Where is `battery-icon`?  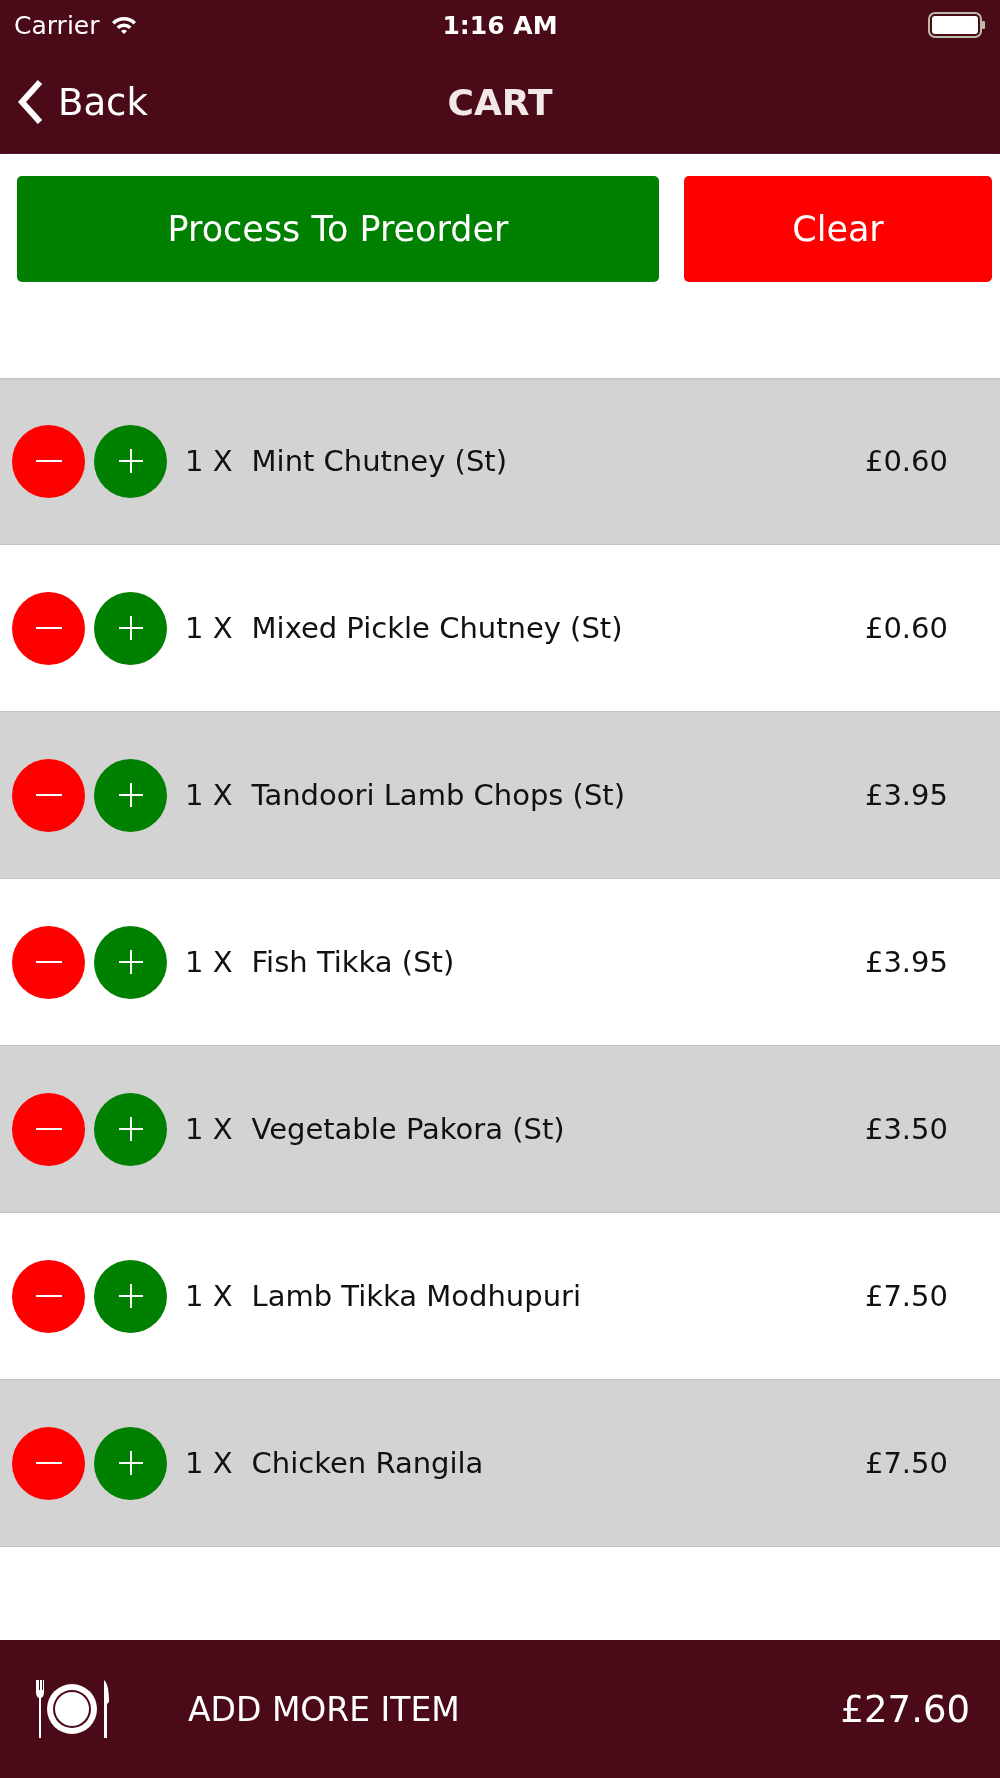
battery-icon is located at coordinates (957, 25).